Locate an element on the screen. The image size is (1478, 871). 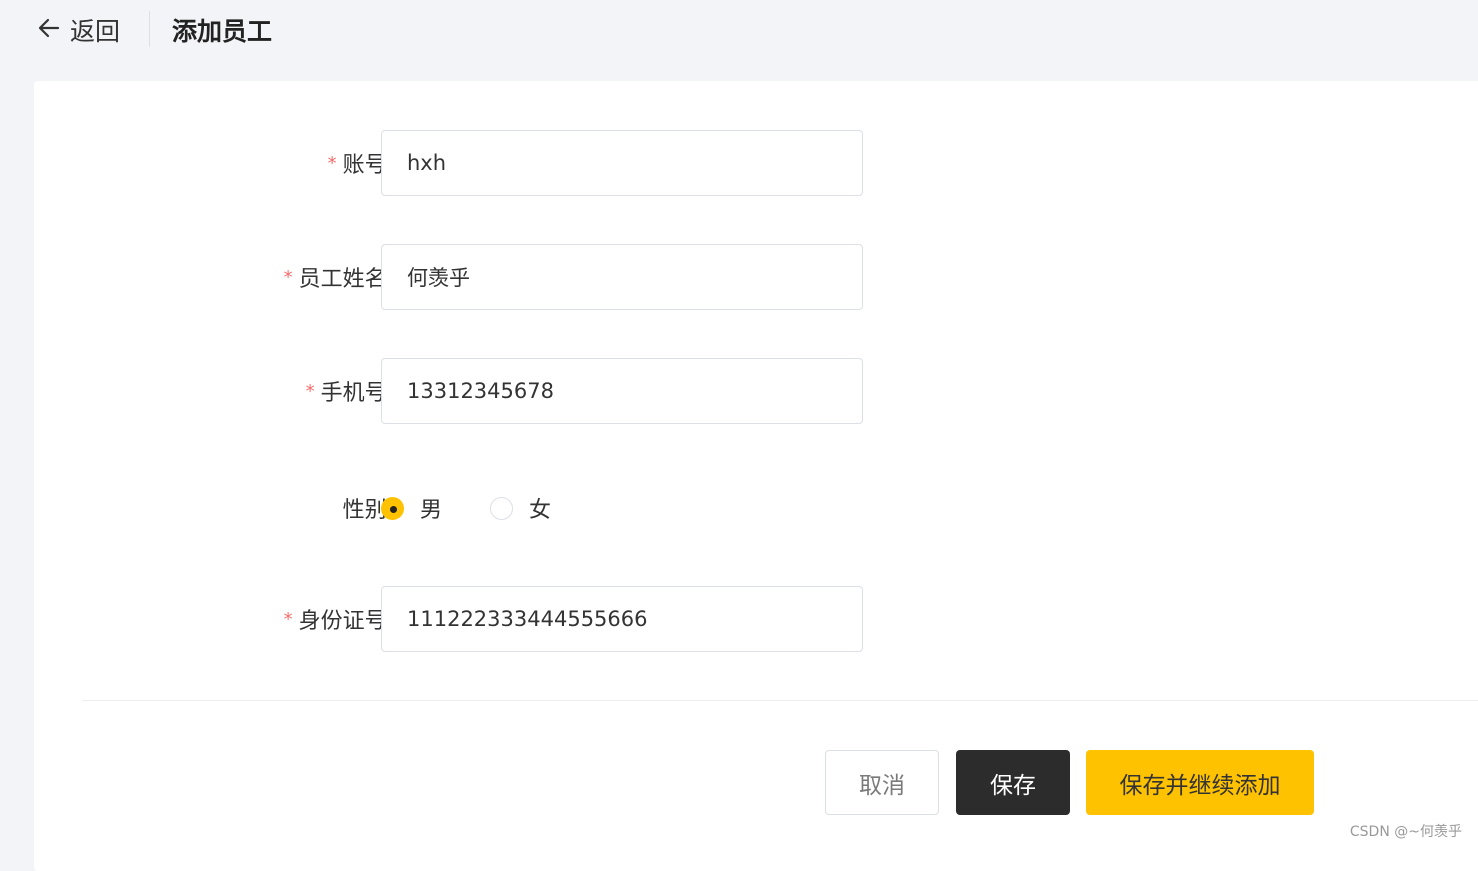
name-label-text: 员工姓名: is located at coordinates (346, 277).